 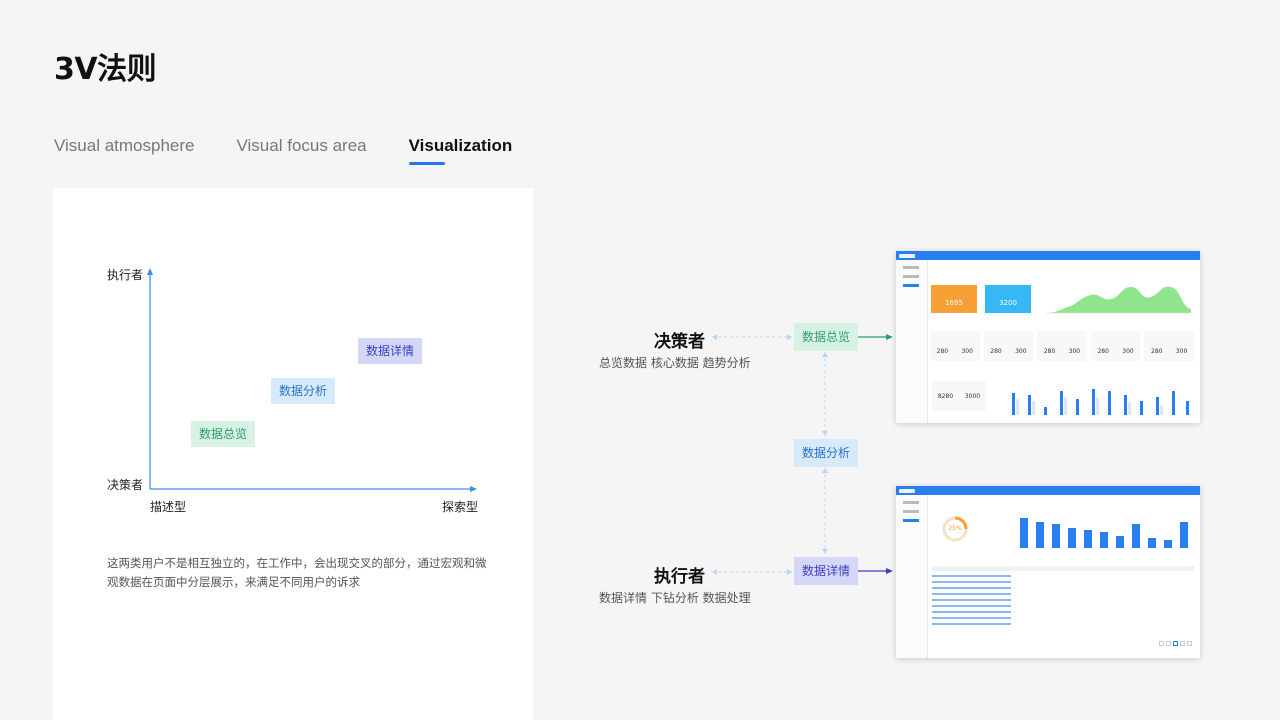 I want to click on tag-data-analysis: 数据分析, so click(x=303, y=391).